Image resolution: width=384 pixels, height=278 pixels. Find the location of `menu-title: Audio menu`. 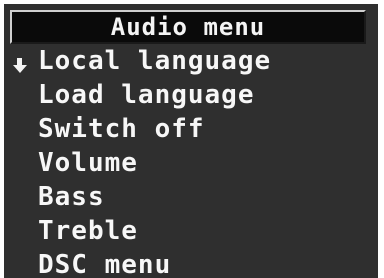

menu-title: Audio menu is located at coordinates (188, 27).